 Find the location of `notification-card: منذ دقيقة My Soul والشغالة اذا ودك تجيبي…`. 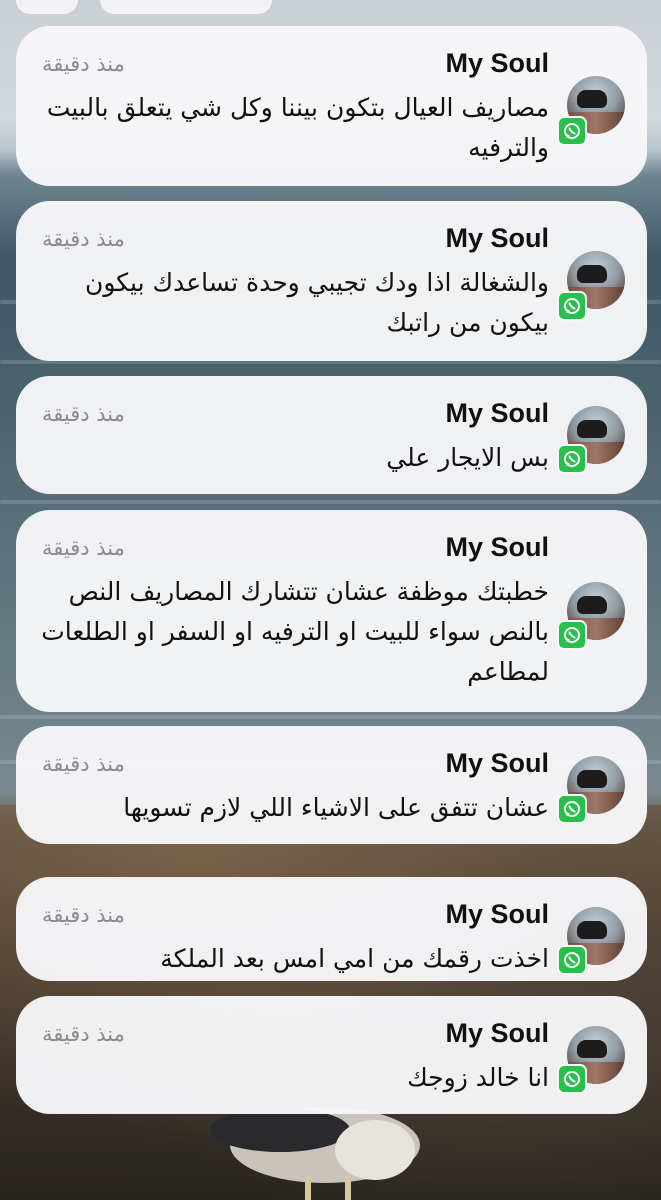

notification-card: منذ دقيقة My Soul والشغالة اذا ودك تجيبي… is located at coordinates (331, 281).